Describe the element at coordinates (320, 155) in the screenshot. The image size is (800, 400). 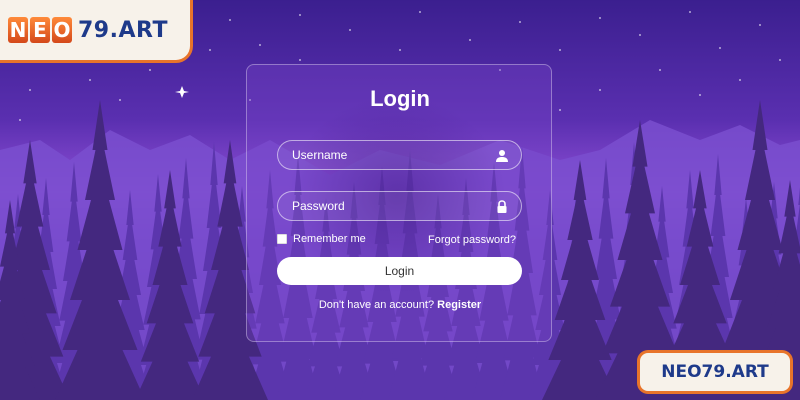
I see `username-placeholder: Username` at that location.